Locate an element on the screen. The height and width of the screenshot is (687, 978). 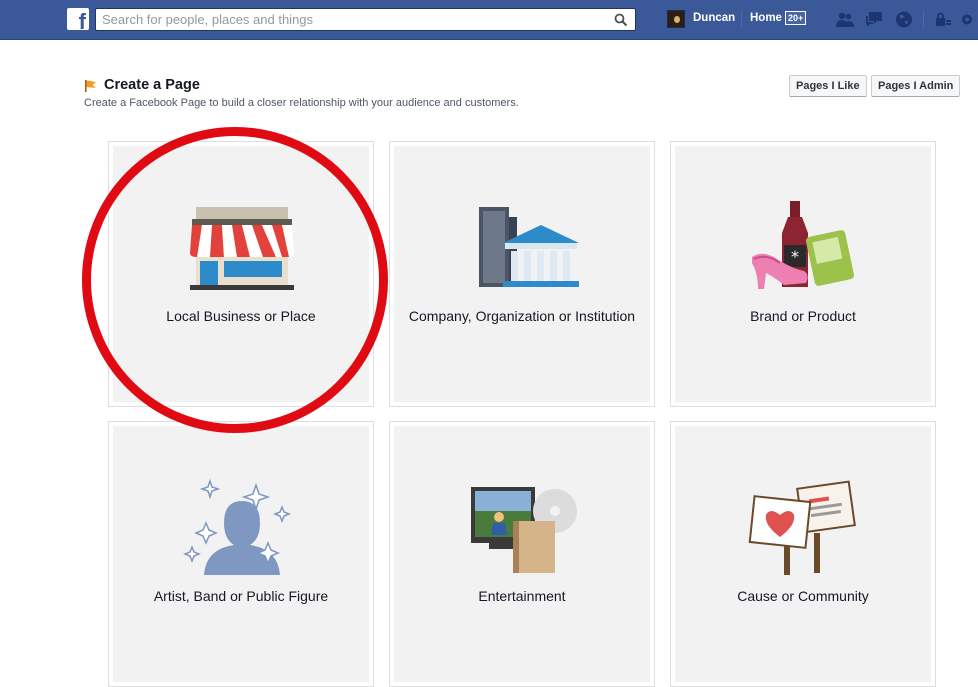
star-person-icon is located at coordinates (237, 526).